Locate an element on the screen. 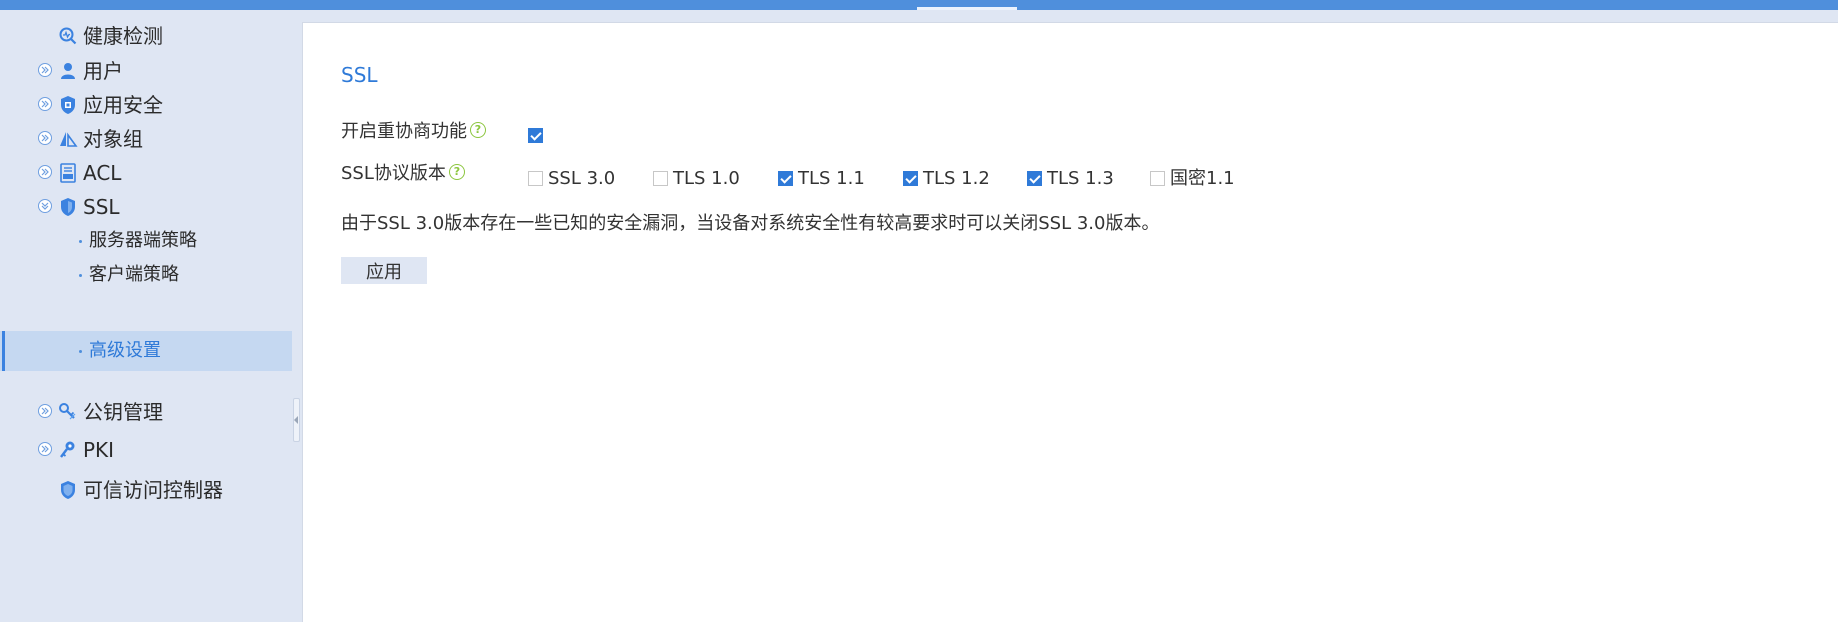 The image size is (1838, 622). tls11-label: TLS 1.1 is located at coordinates (831, 179).